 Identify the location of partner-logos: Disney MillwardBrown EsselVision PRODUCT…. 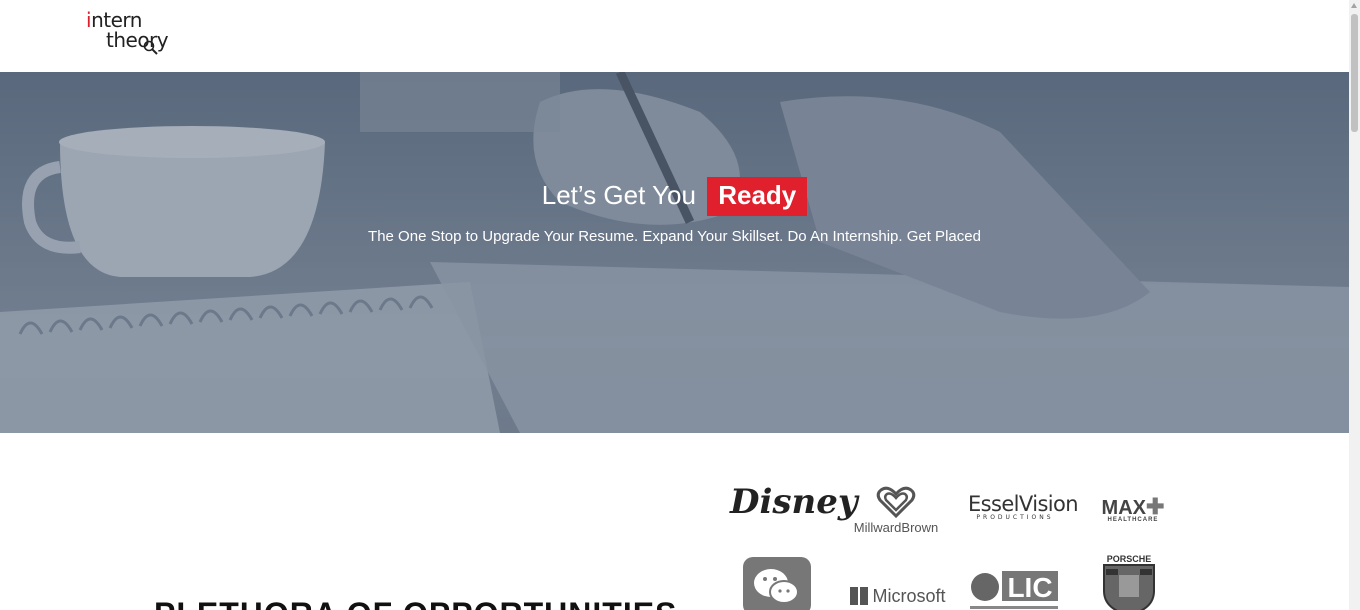
(959, 545).